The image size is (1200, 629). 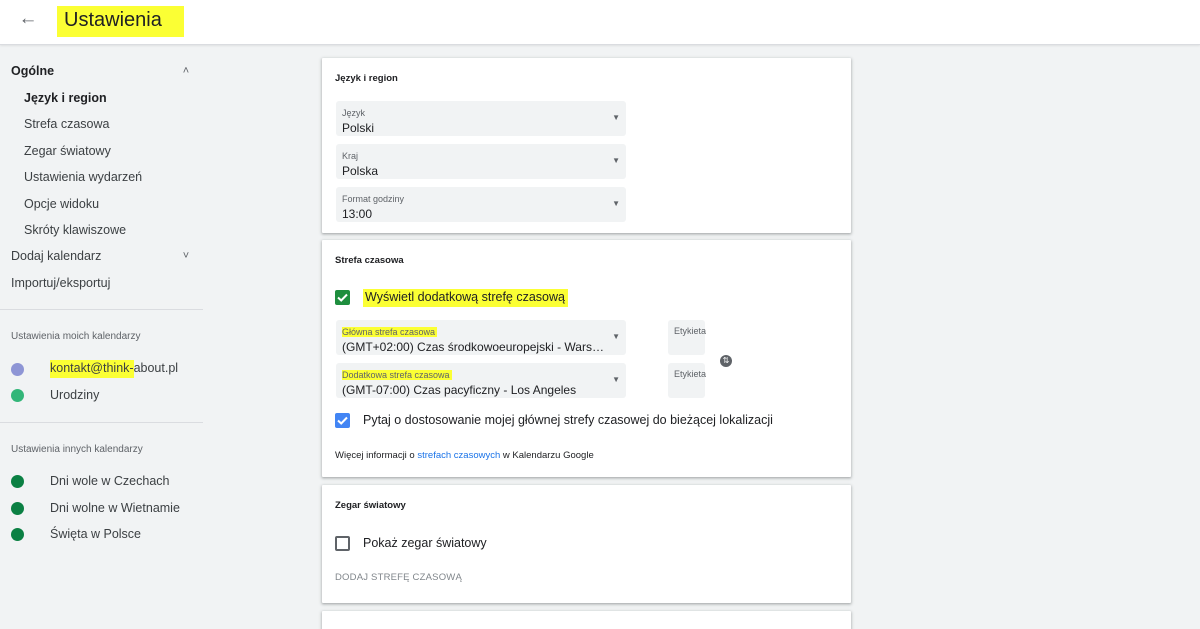 What do you see at coordinates (342, 543) in the screenshot?
I see `show-world-clock-checkbox` at bounding box center [342, 543].